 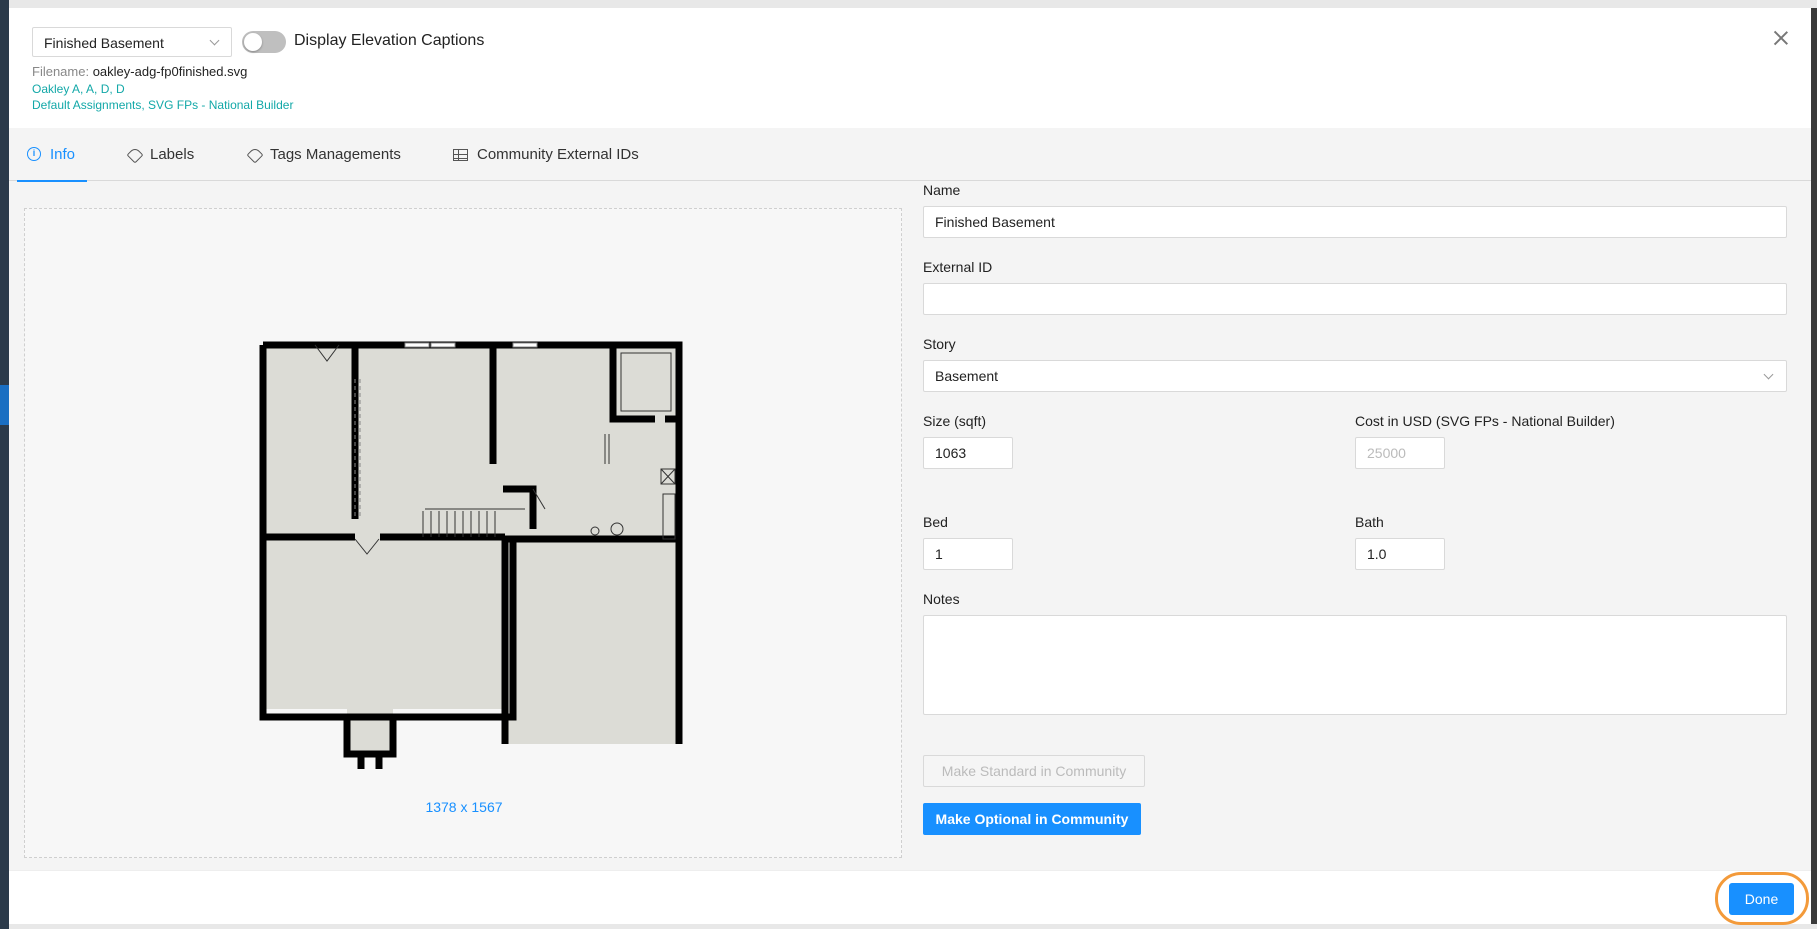 What do you see at coordinates (1400, 554) in the screenshot?
I see `bath-input: 1.0` at bounding box center [1400, 554].